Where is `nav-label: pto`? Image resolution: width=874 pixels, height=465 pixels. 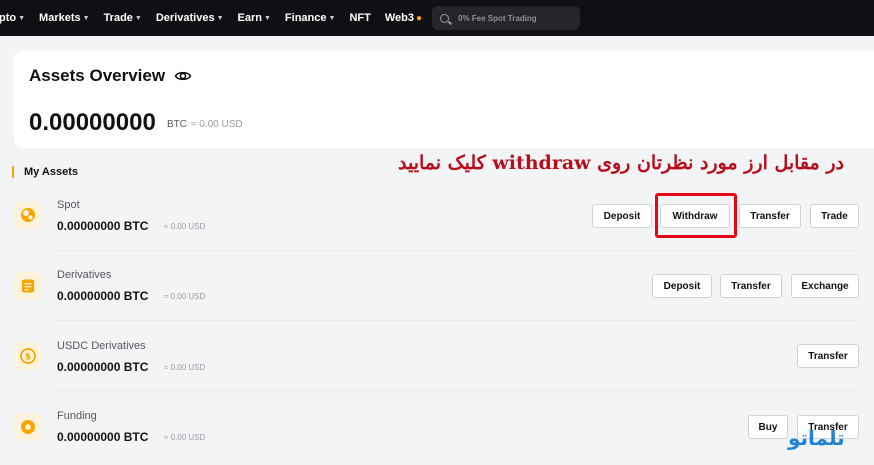 nav-label: pto is located at coordinates (8, 18).